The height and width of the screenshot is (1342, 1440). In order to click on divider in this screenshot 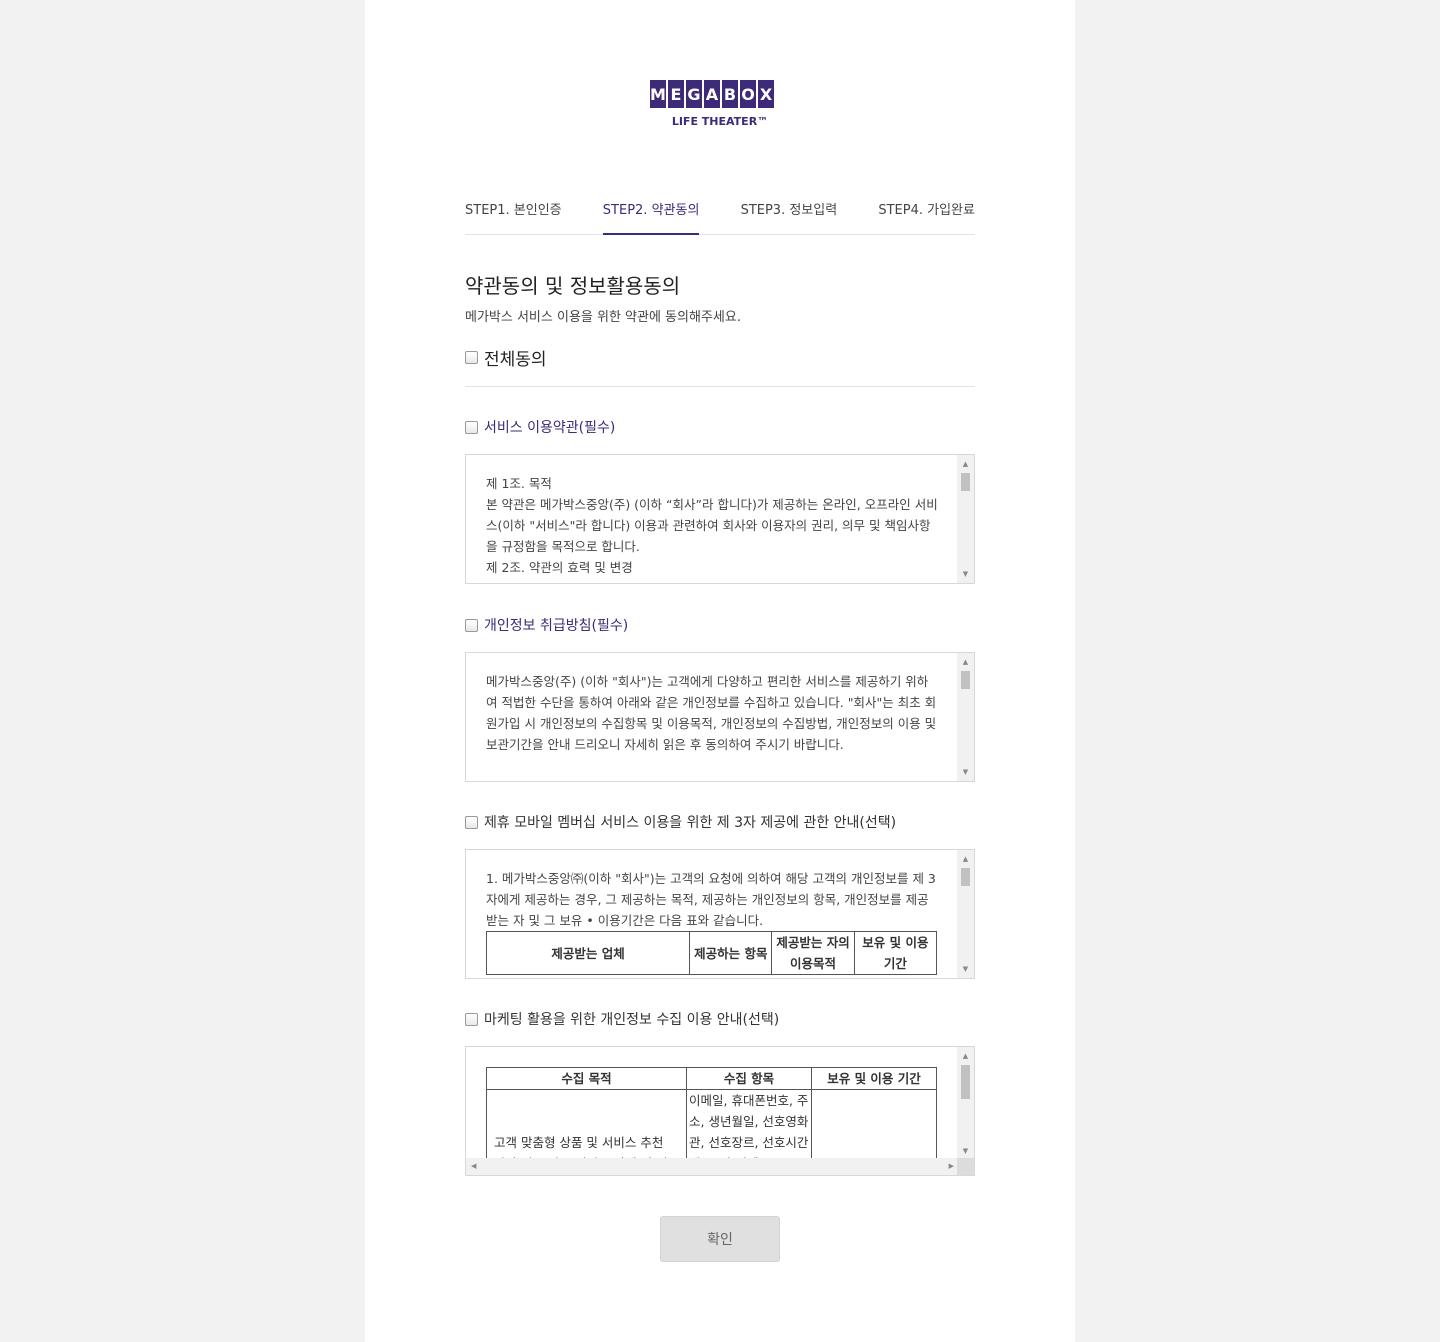, I will do `click(720, 386)`.